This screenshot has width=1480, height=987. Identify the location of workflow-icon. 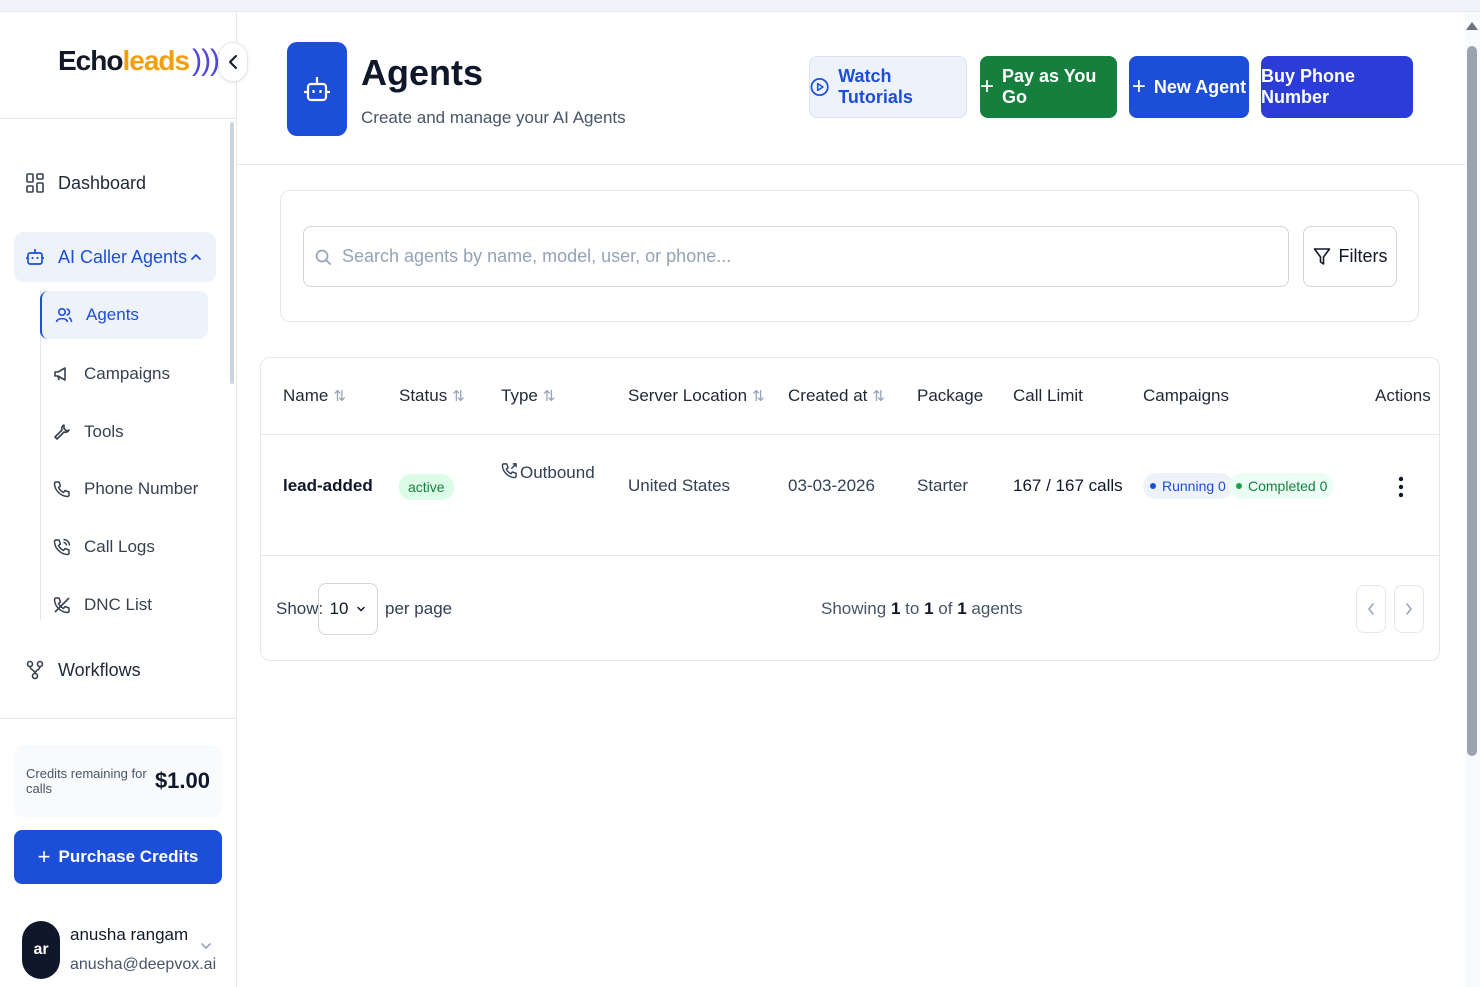
(35, 670).